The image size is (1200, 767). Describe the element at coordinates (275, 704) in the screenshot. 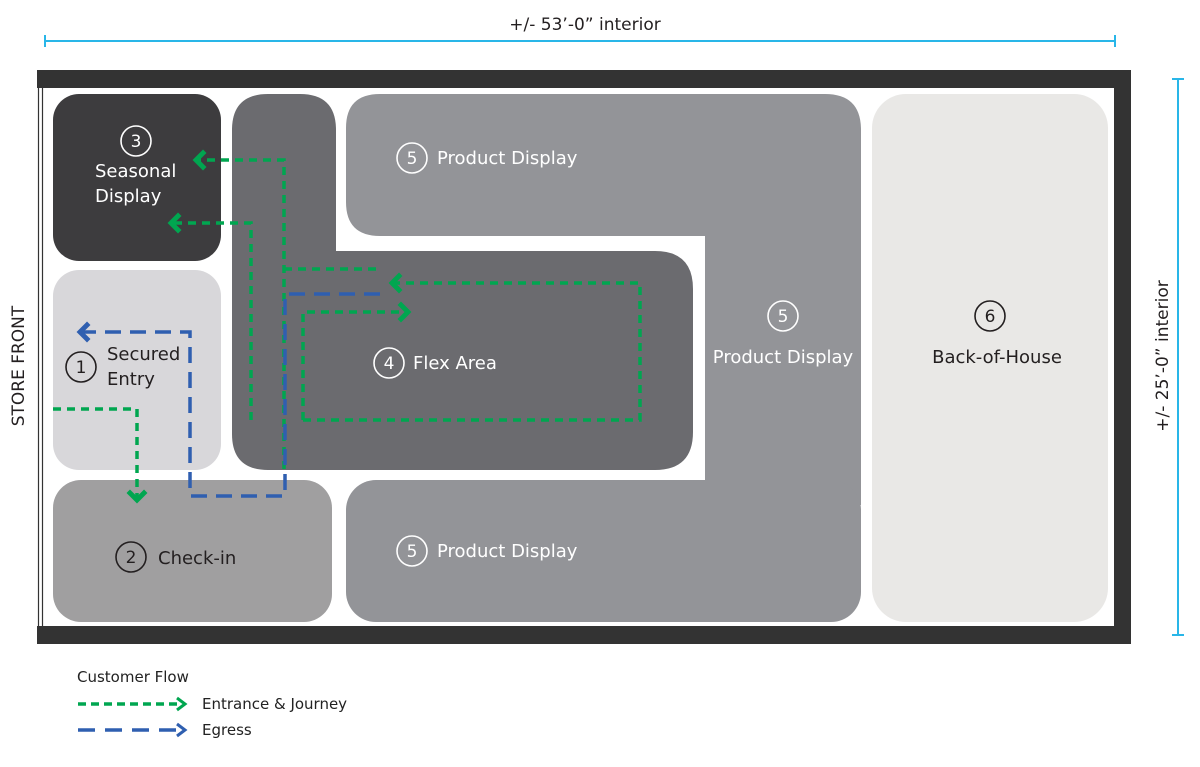

I see `legend-label: Entrance & Journey` at that location.